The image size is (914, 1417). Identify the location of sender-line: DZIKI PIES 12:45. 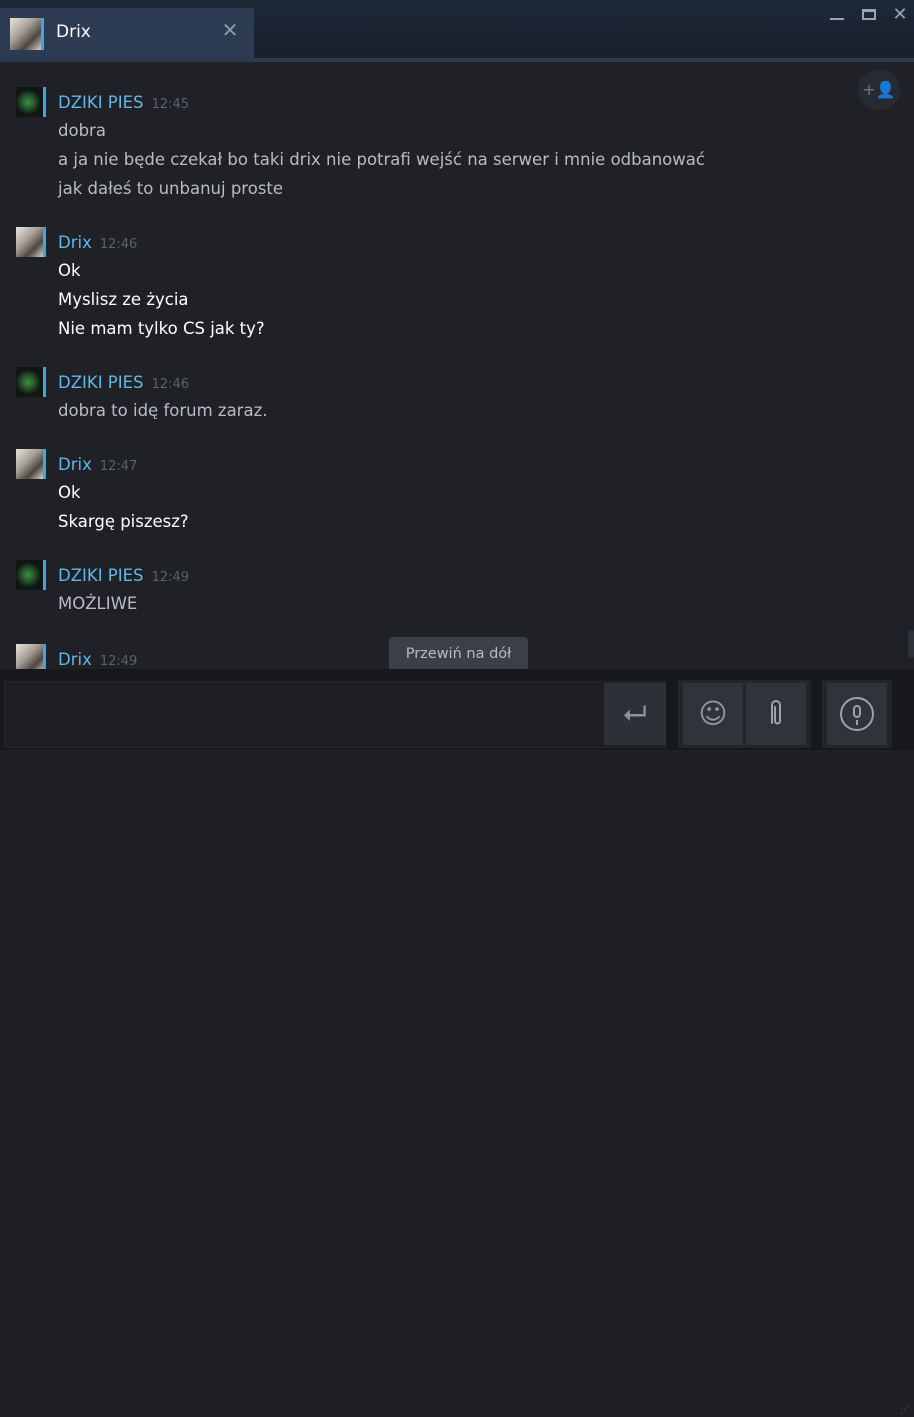
(123, 102).